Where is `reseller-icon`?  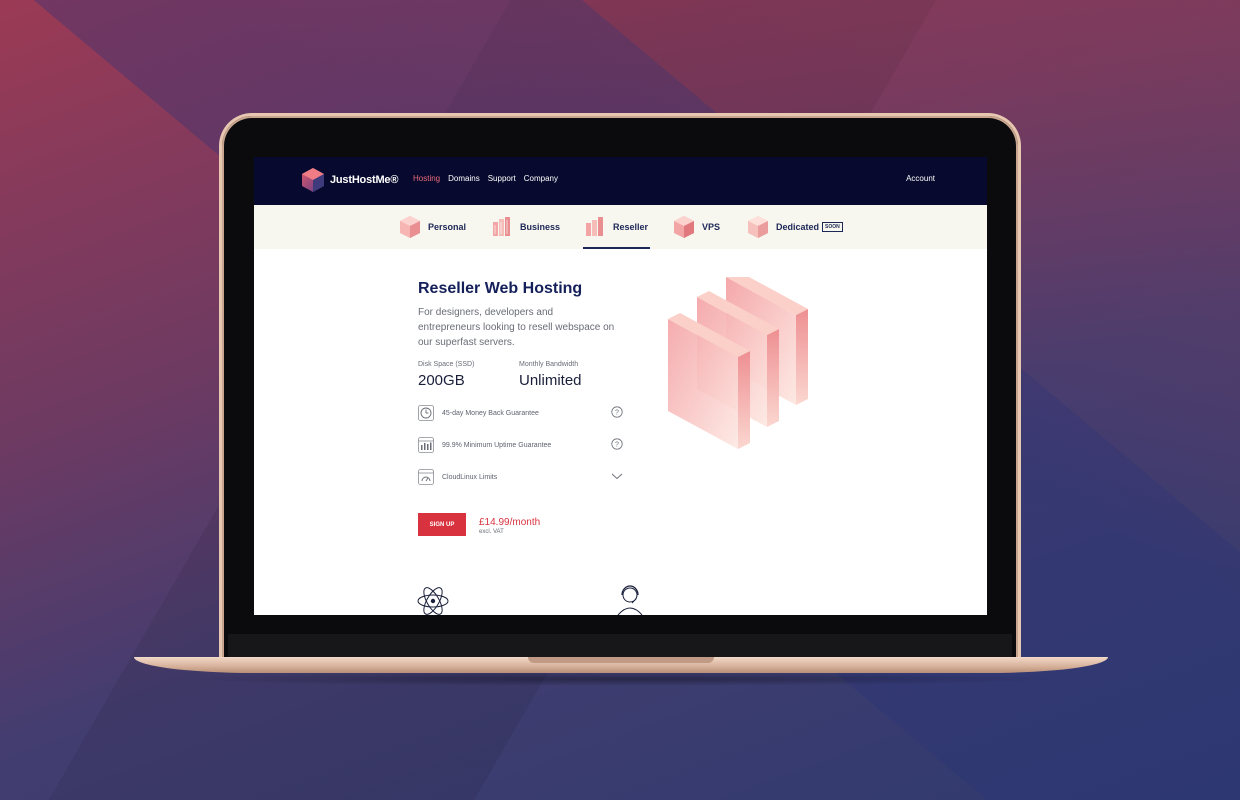 reseller-icon is located at coordinates (594, 226).